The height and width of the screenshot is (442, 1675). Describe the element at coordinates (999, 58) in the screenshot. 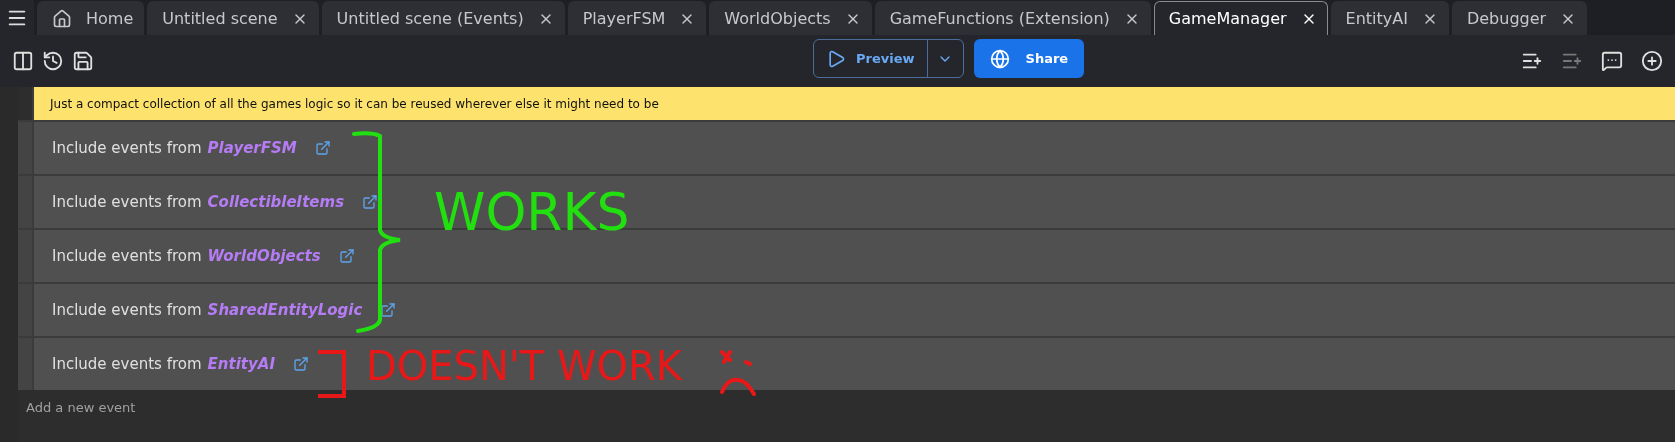

I see `globe-icon` at that location.